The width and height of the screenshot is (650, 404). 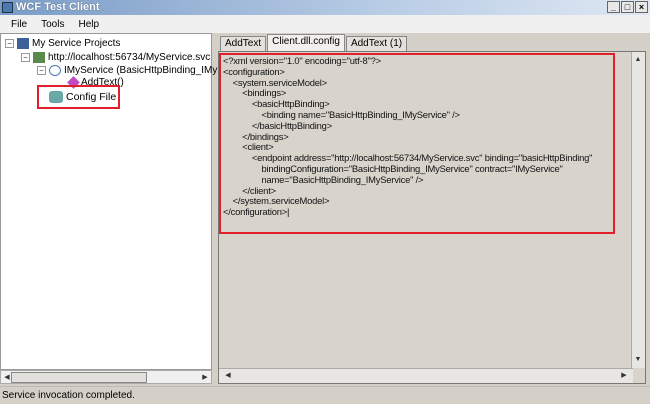 I want to click on tab-addtext-1: AddText (1), so click(x=376, y=43).